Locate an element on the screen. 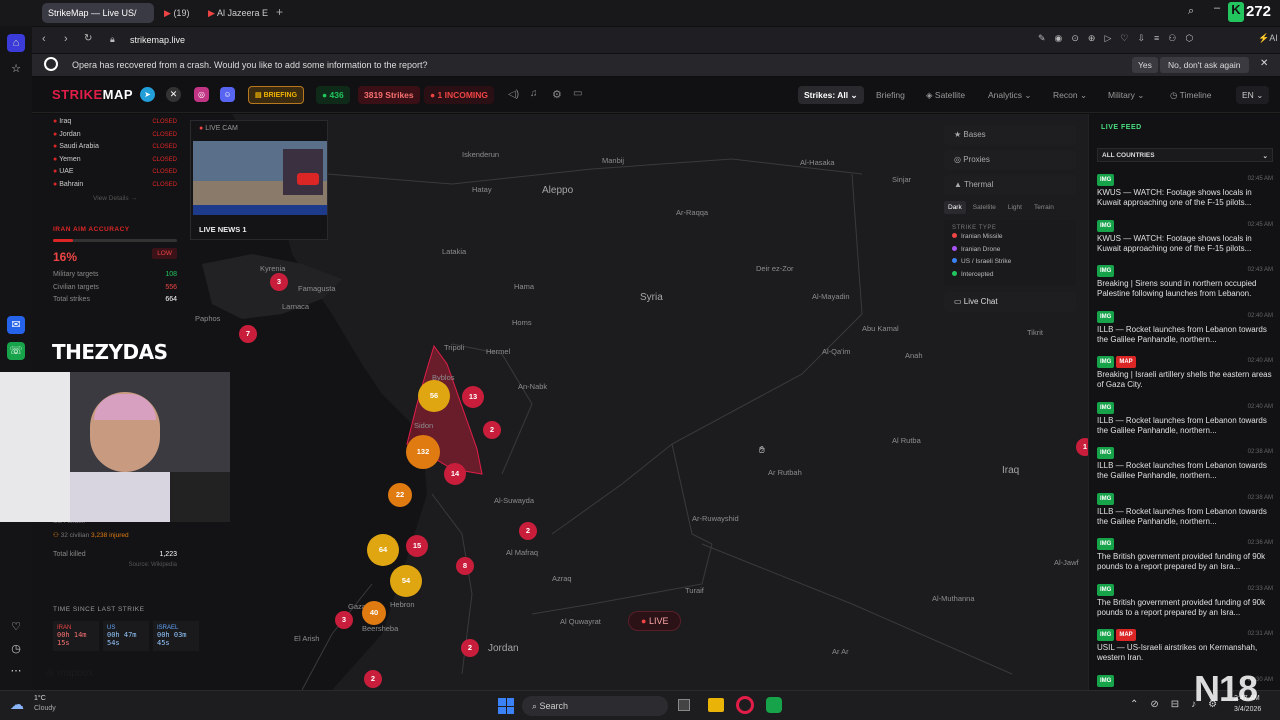 The height and width of the screenshot is (720, 1280). live-indicator: ● LIVE is located at coordinates (655, 621).